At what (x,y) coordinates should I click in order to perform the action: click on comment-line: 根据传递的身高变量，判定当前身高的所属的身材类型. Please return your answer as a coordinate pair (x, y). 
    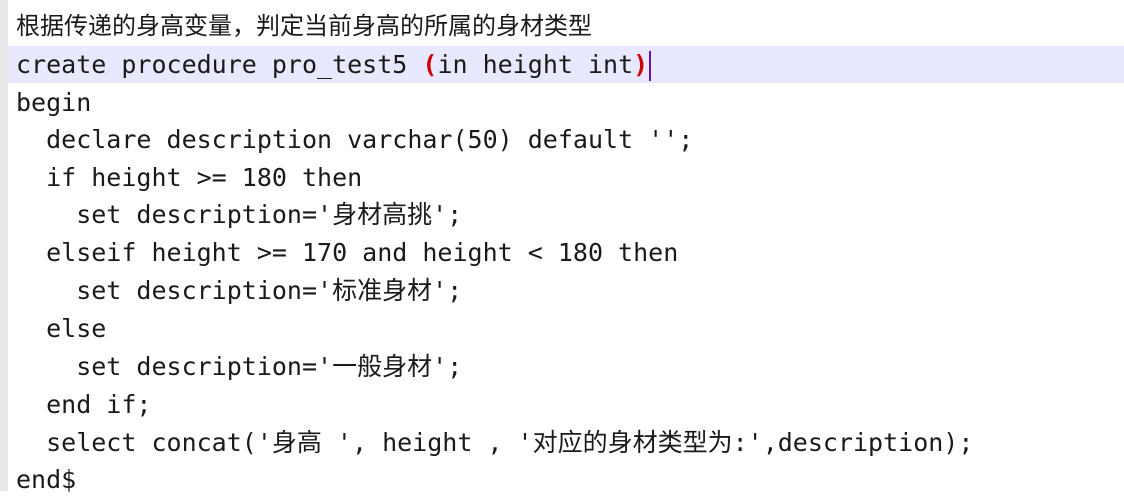
    Looking at the image, I should click on (304, 26).